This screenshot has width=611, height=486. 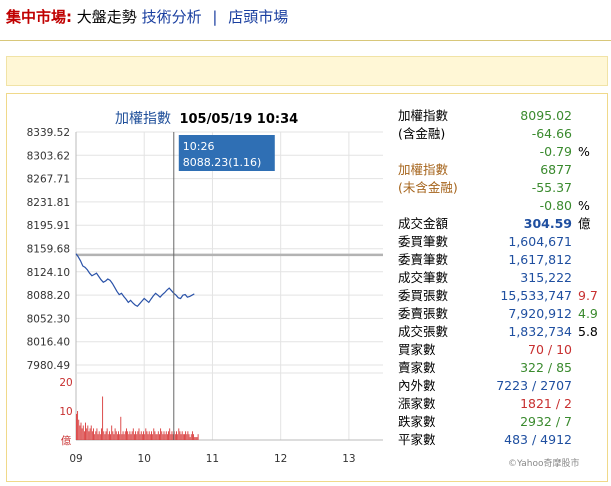 What do you see at coordinates (501, 188) in the screenshot?
I see `stat-row: (未含金融) -55.37` at bounding box center [501, 188].